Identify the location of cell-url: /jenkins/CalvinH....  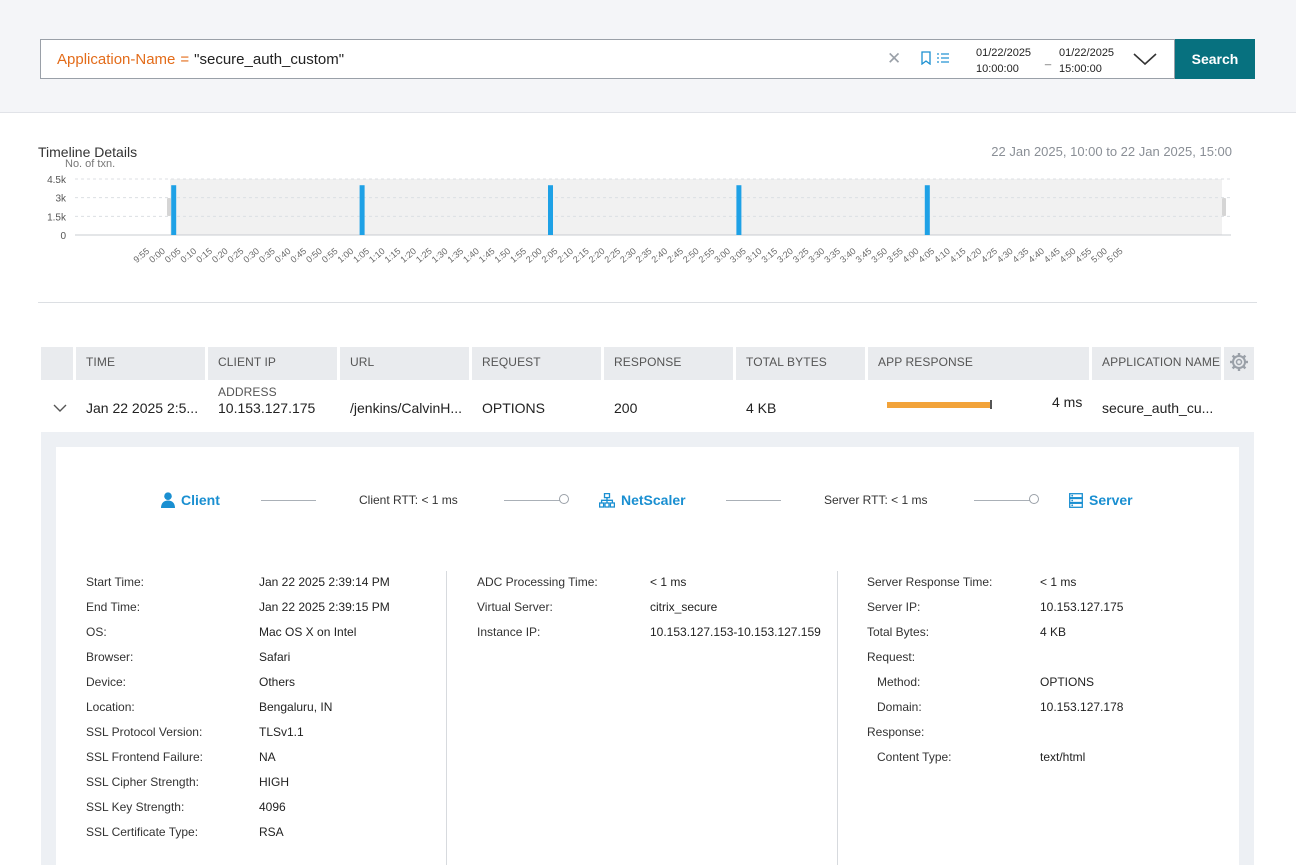
(406, 408).